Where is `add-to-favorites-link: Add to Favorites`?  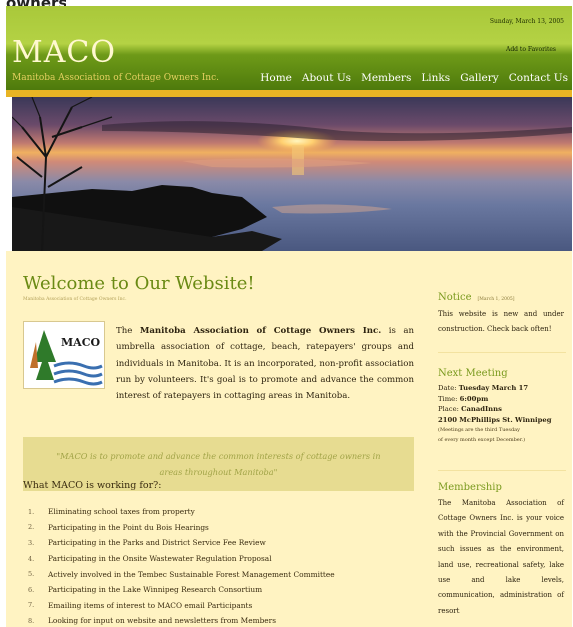 add-to-favorites-link: Add to Favorites is located at coordinates (531, 49).